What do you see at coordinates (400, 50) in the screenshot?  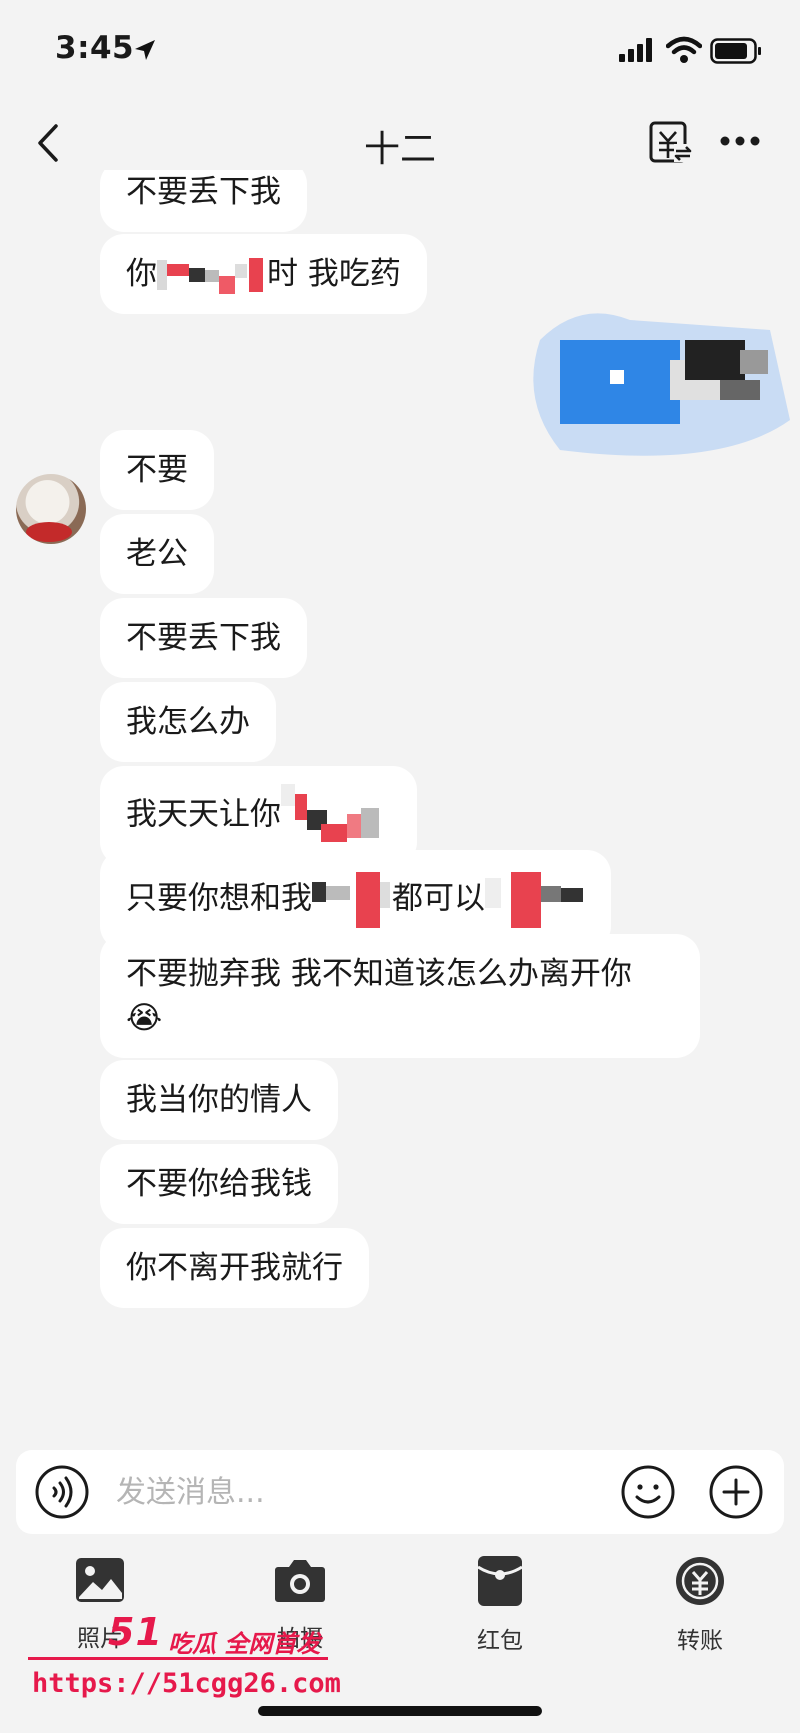 I see `status-bar: 3:45` at bounding box center [400, 50].